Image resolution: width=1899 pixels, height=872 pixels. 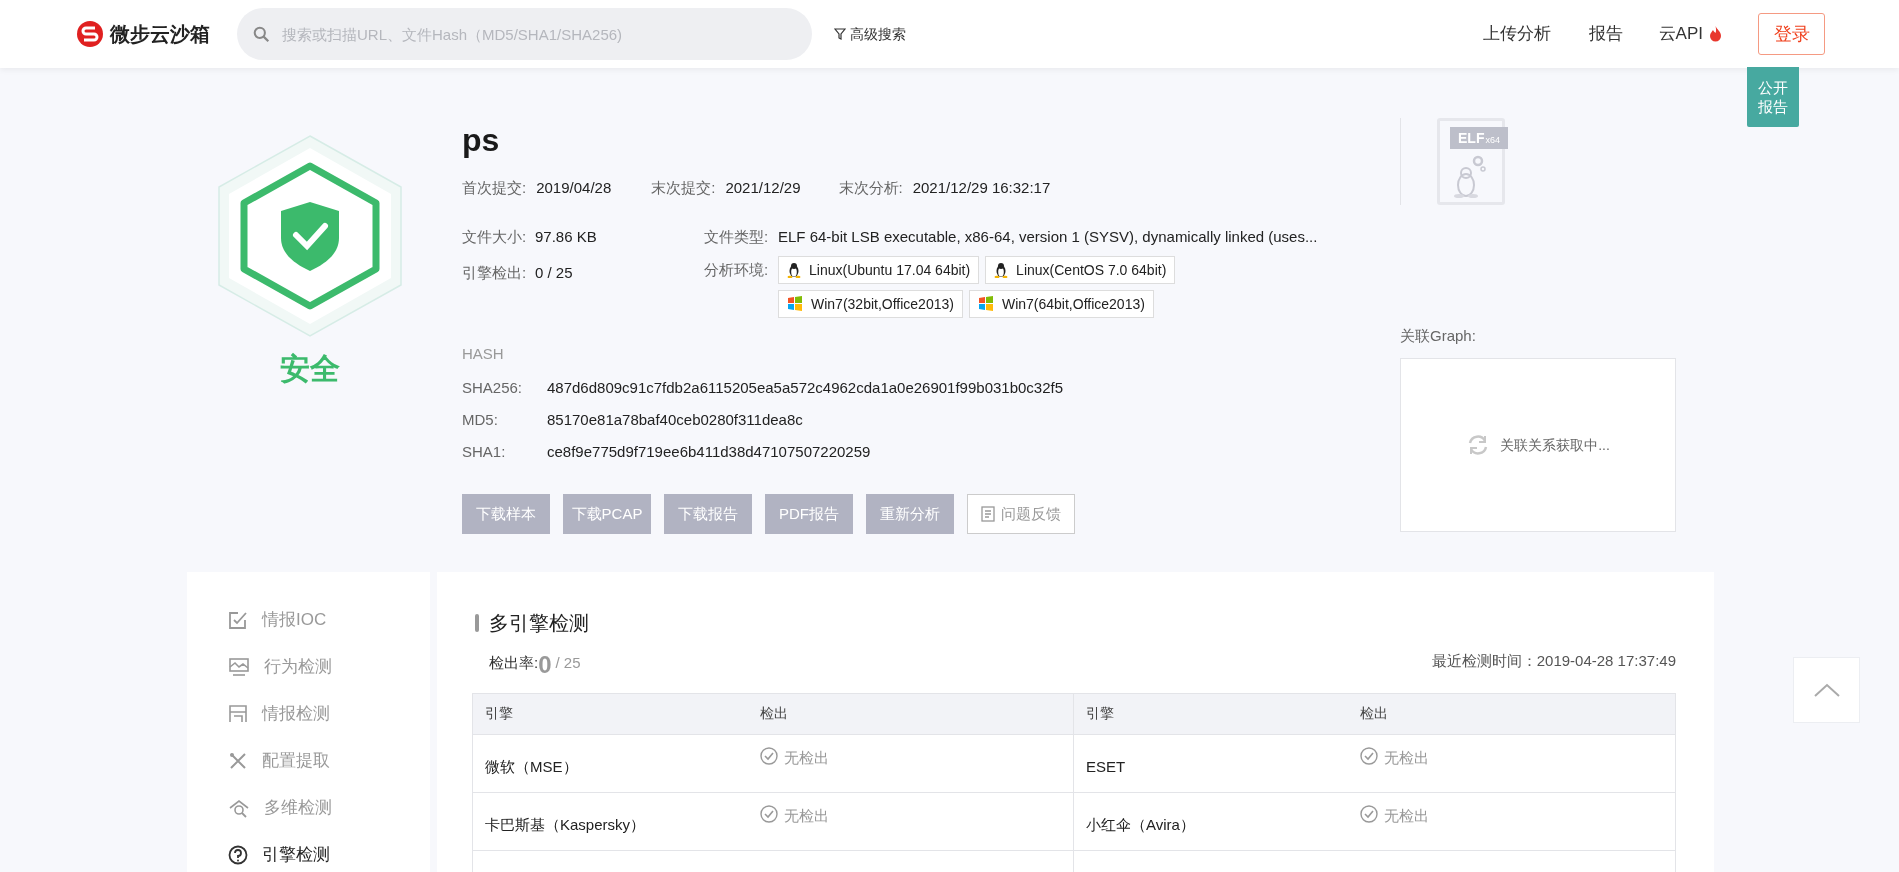 I want to click on date-value: 2019/04/28, so click(x=574, y=188).